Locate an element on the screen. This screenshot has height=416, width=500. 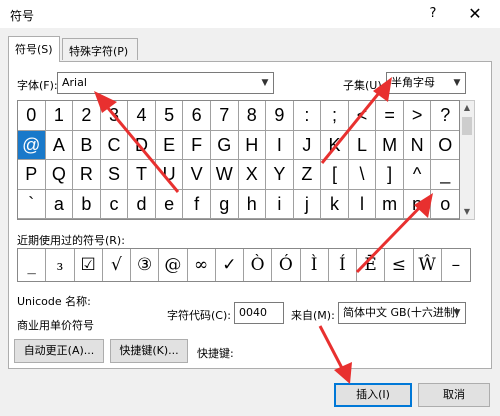
symbol-cell: A is located at coordinates (59, 145).